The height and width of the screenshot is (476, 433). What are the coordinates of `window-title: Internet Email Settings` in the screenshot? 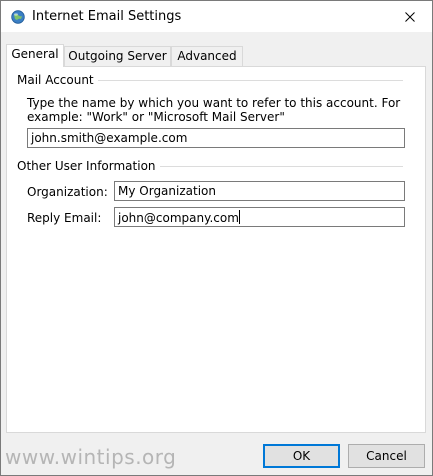 It's located at (107, 16).